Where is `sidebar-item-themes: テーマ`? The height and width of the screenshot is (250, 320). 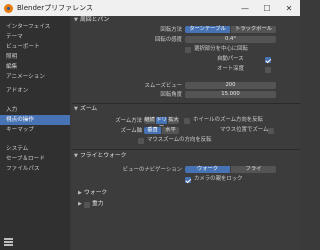
sidebar-item-themes: テーマ is located at coordinates (35, 37).